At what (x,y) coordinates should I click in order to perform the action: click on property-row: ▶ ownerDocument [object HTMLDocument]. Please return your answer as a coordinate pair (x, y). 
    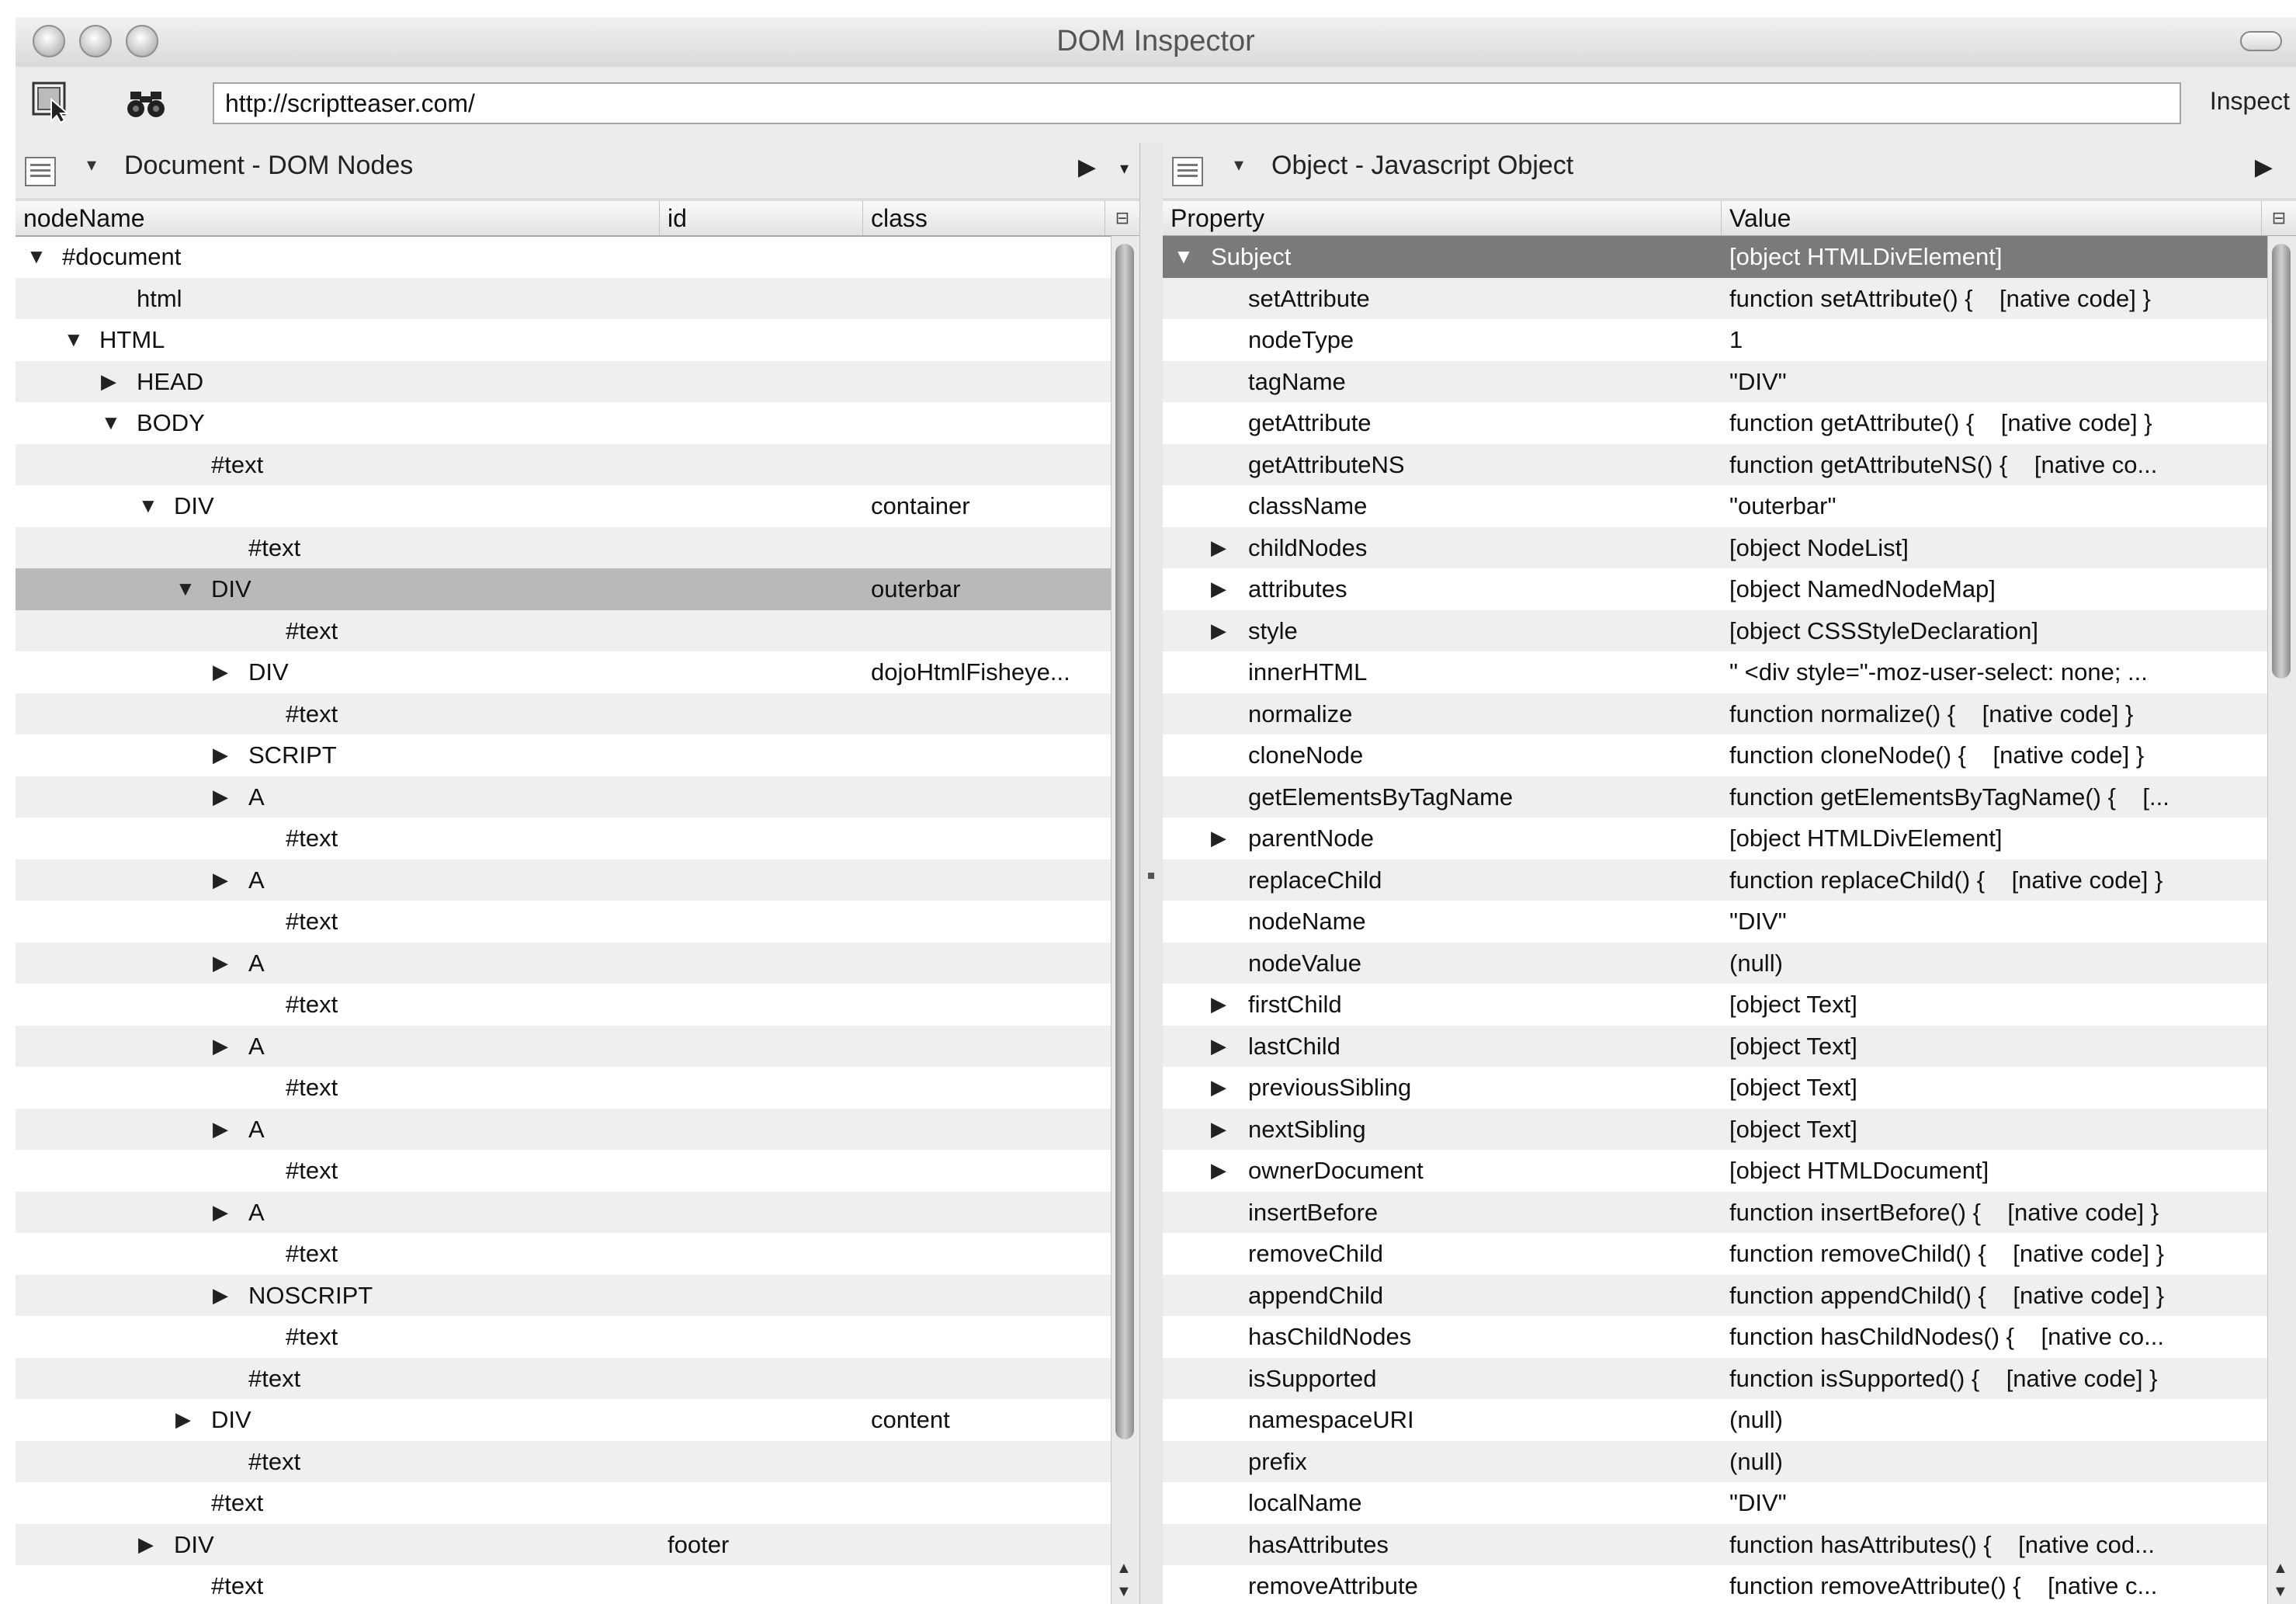
    Looking at the image, I should click on (1716, 1171).